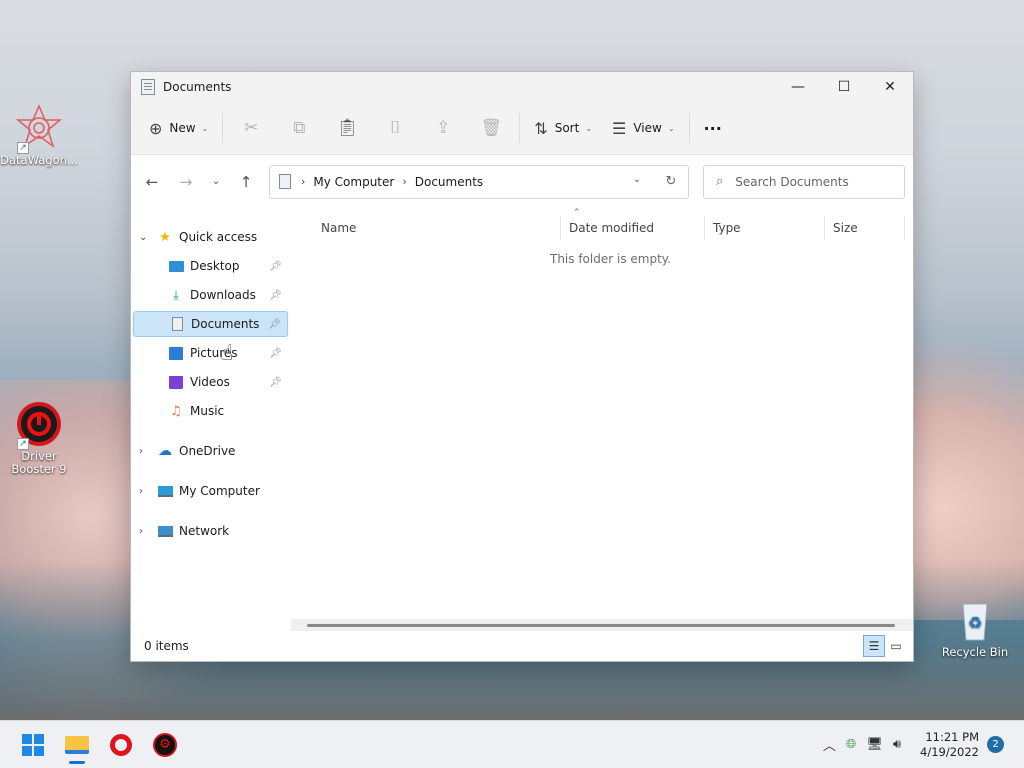 This screenshot has width=1024, height=768. Describe the element at coordinates (671, 181) in the screenshot. I see `refresh-button: ↻` at that location.